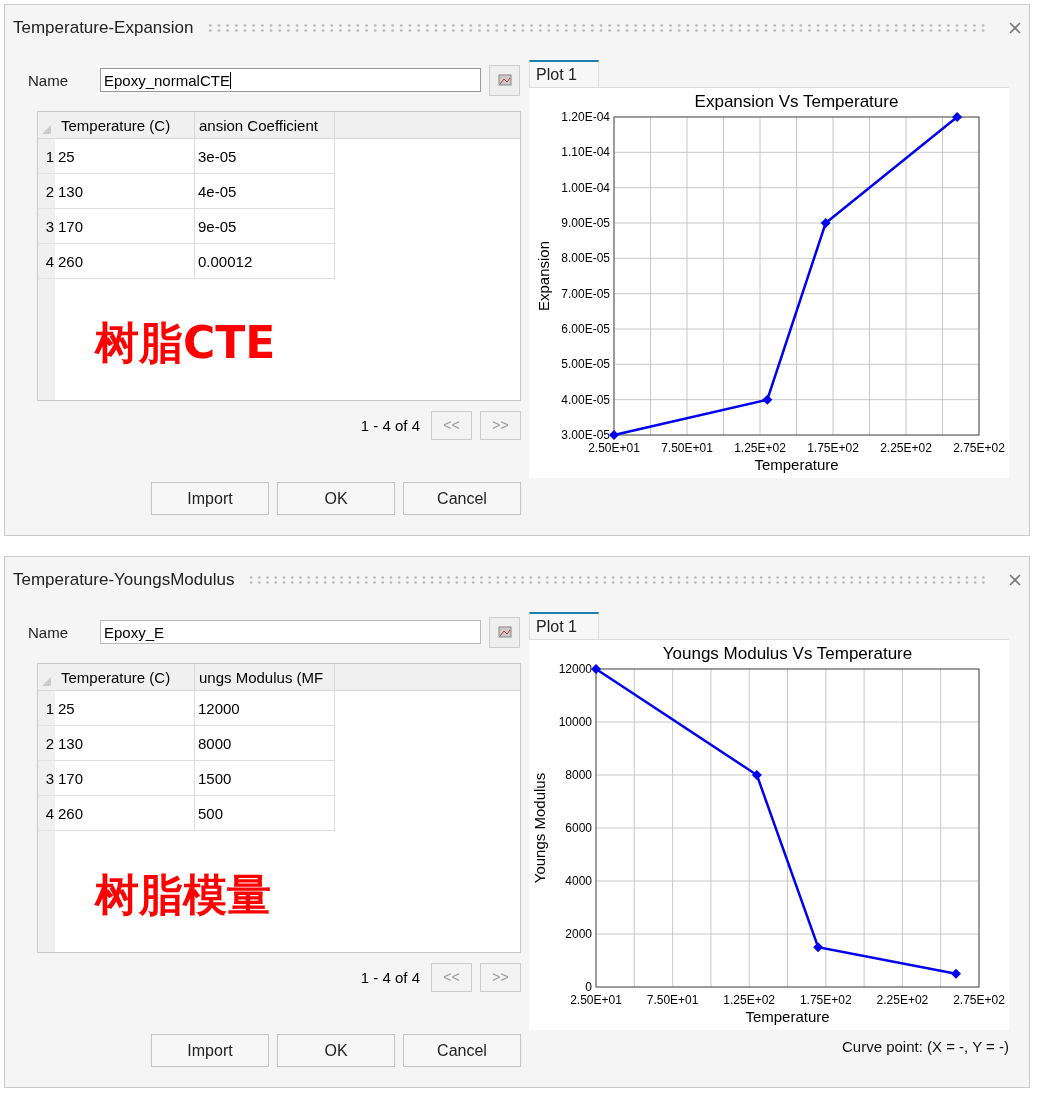  What do you see at coordinates (578, 828) in the screenshot?
I see `y-tick-label: 6000` at bounding box center [578, 828].